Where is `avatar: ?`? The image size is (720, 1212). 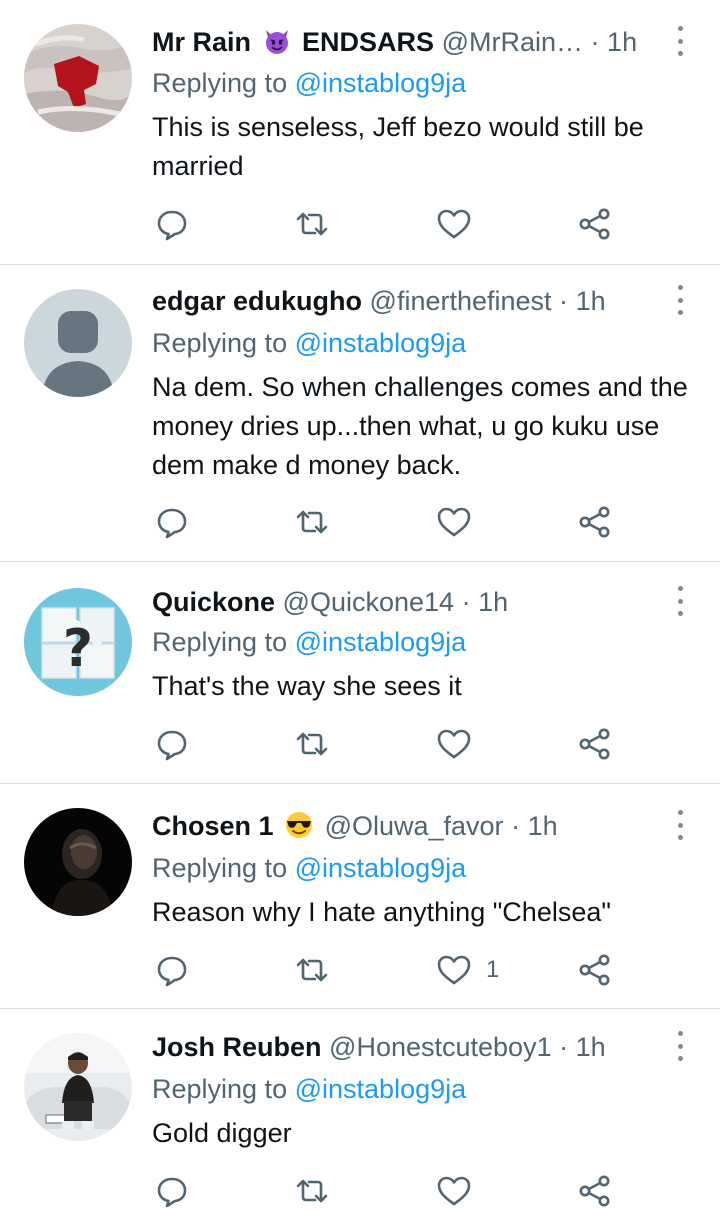 avatar: ? is located at coordinates (78, 642).